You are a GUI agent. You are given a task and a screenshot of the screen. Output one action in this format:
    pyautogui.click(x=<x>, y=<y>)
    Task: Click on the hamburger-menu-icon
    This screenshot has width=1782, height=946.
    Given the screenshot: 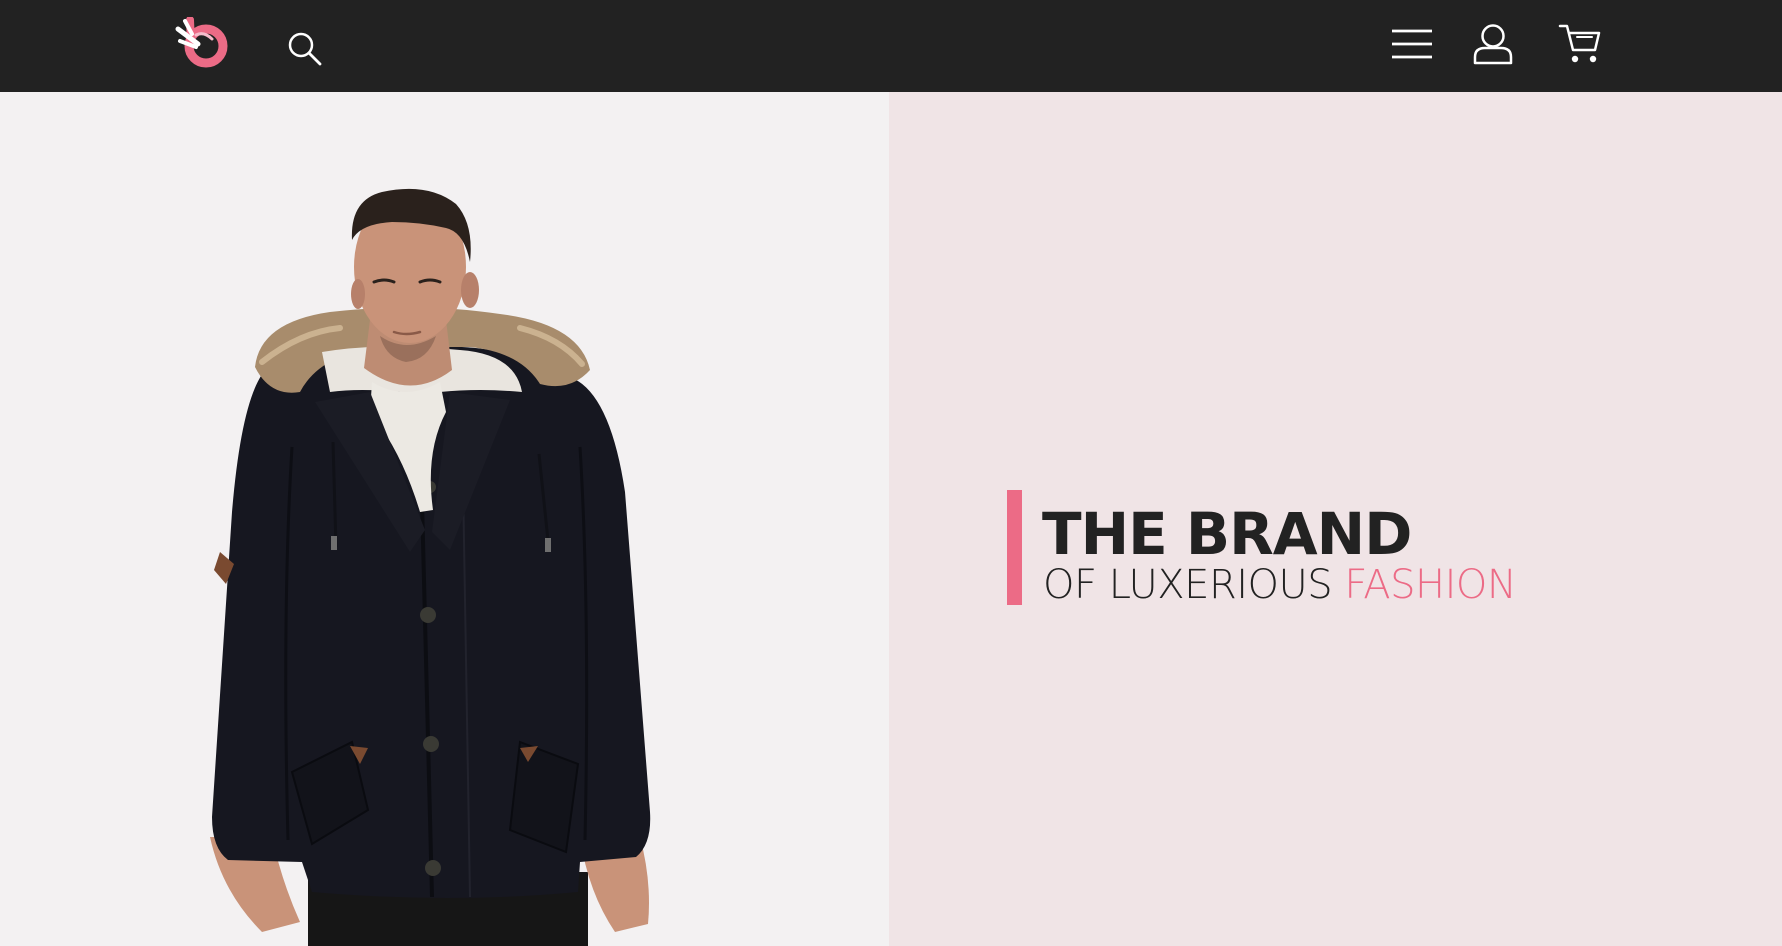 What is the action you would take?
    pyautogui.click(x=1412, y=44)
    